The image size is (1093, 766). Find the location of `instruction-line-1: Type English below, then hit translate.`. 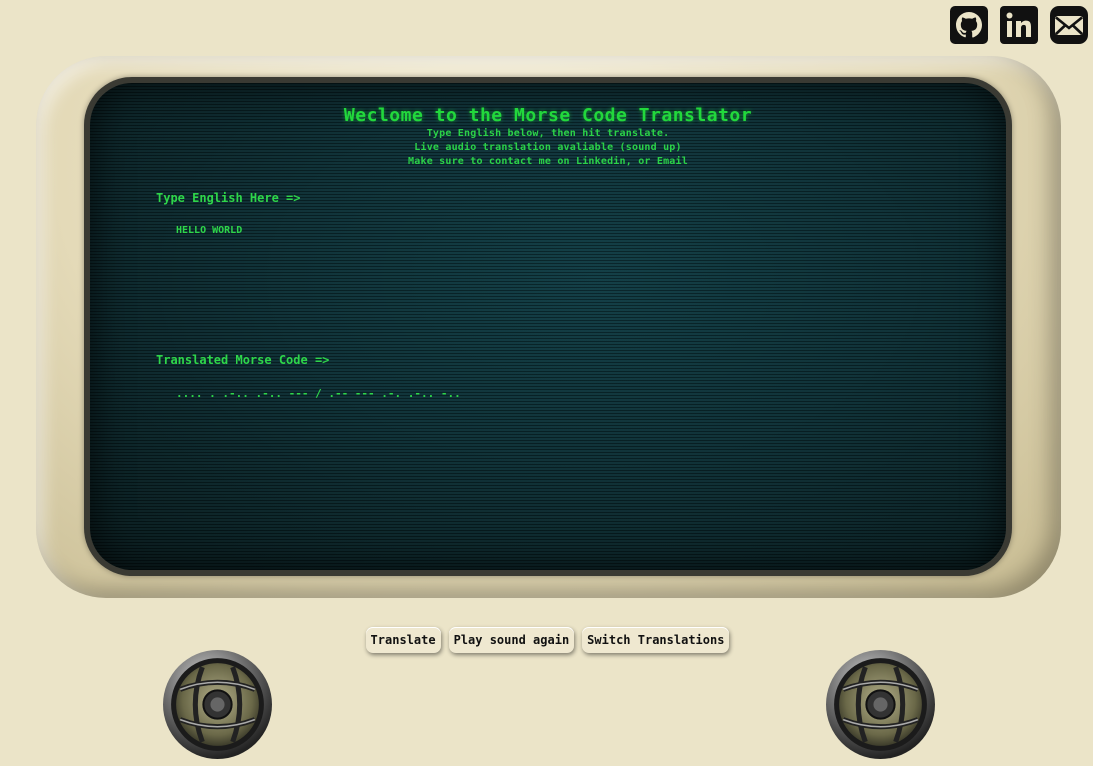

instruction-line-1: Type English below, then hit translate. is located at coordinates (548, 133).